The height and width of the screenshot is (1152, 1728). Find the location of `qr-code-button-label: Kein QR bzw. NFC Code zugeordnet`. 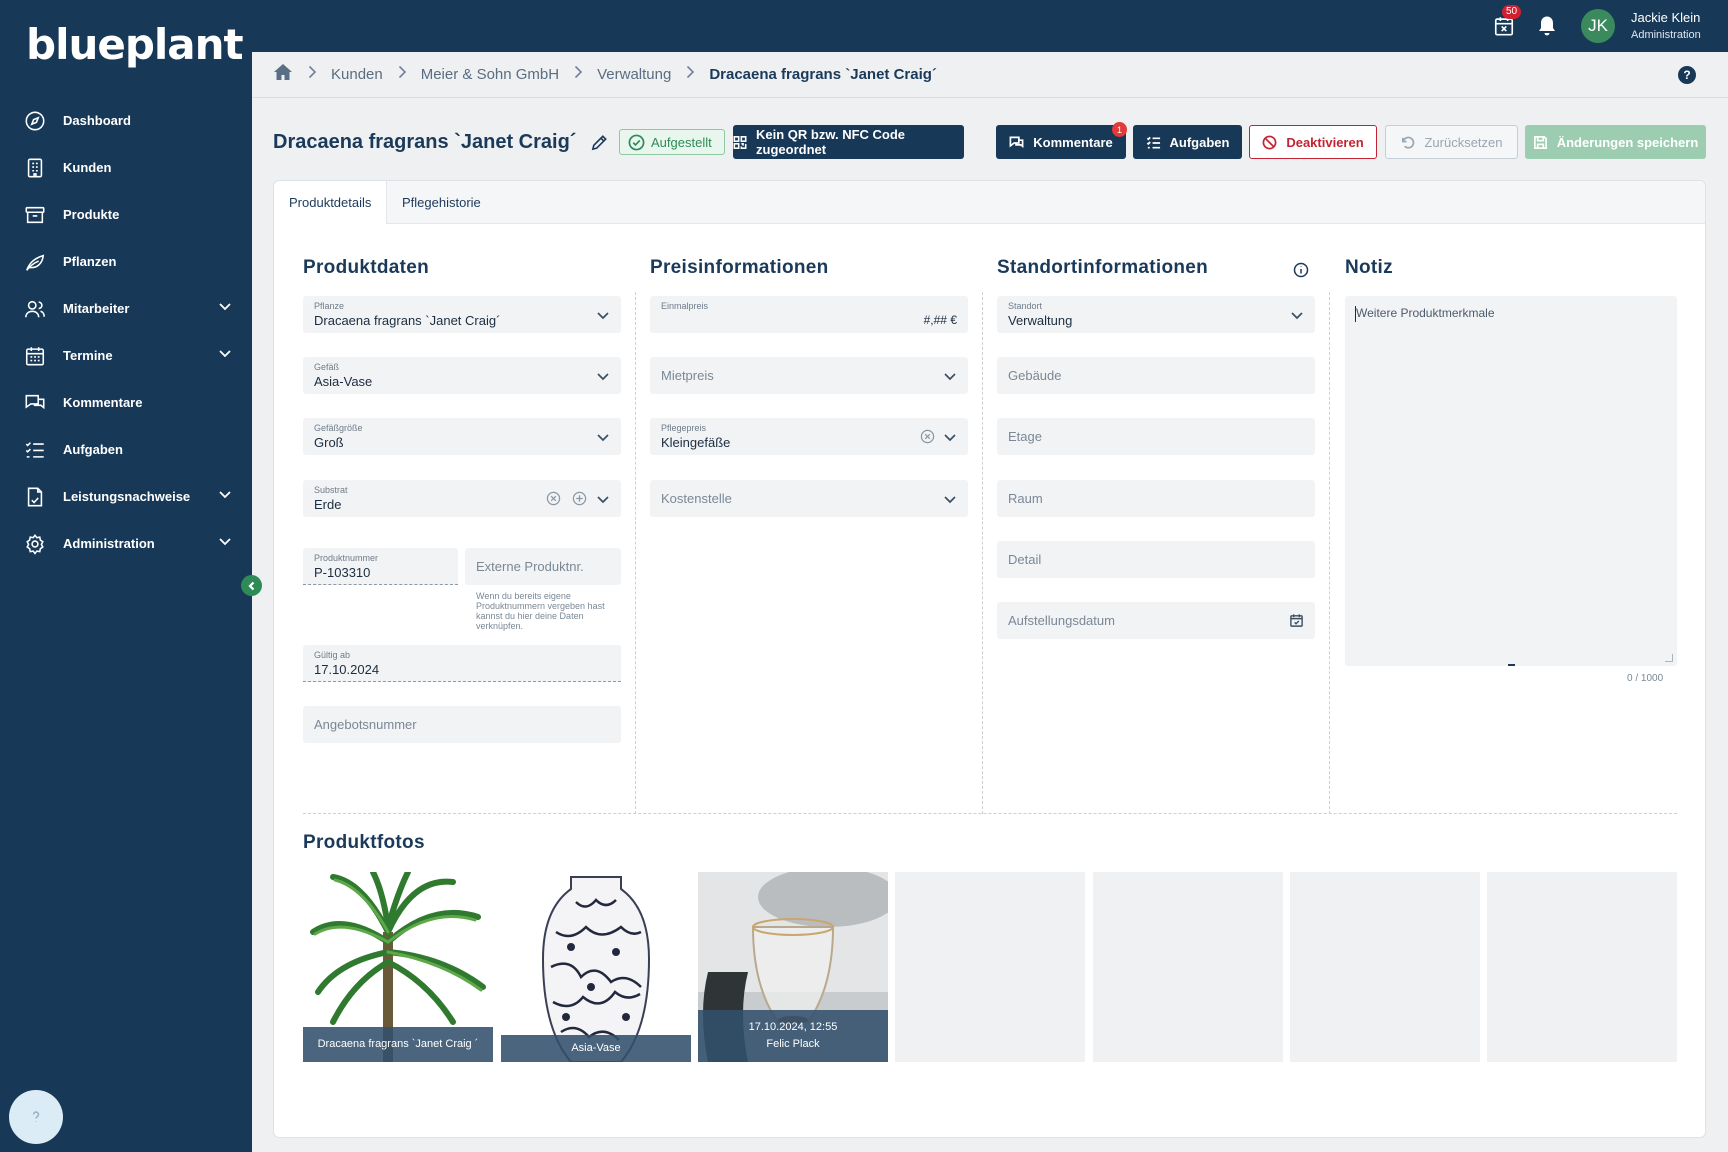

qr-code-button-label: Kein QR bzw. NFC Code zugeordnet is located at coordinates (831, 142).